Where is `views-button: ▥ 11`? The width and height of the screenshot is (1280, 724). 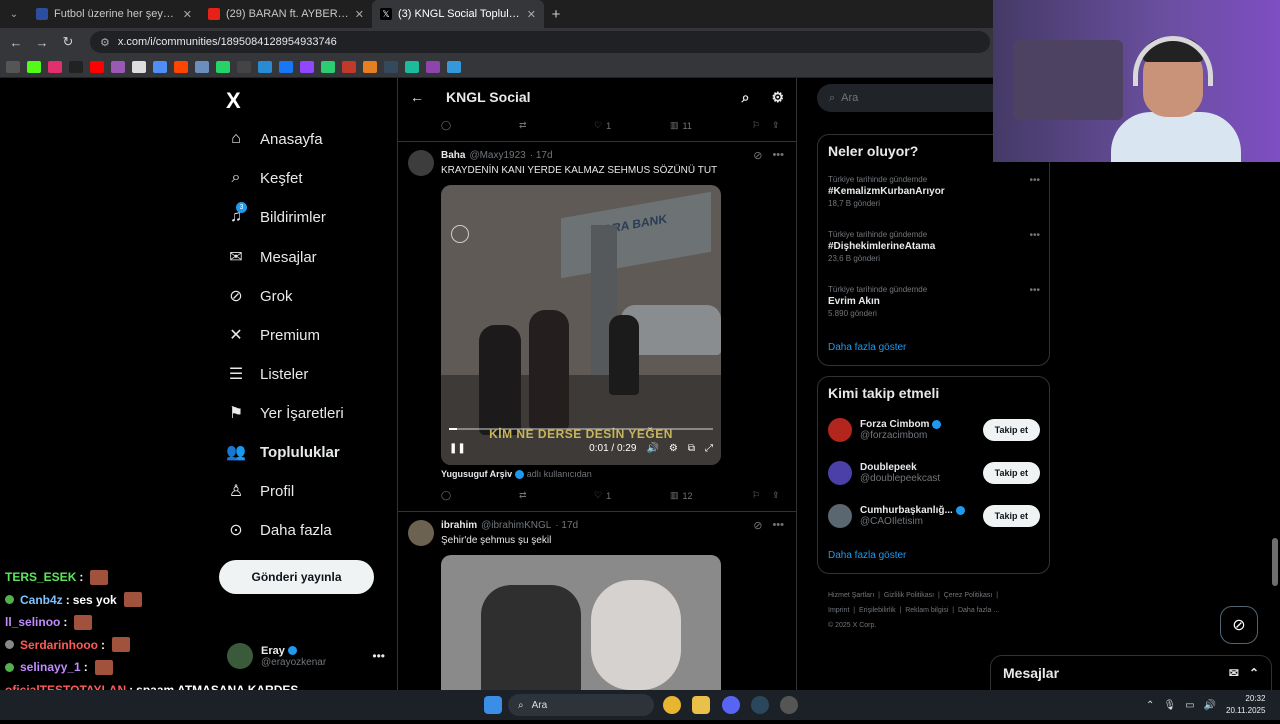
views-button: ▥ 11 is located at coordinates (711, 125).